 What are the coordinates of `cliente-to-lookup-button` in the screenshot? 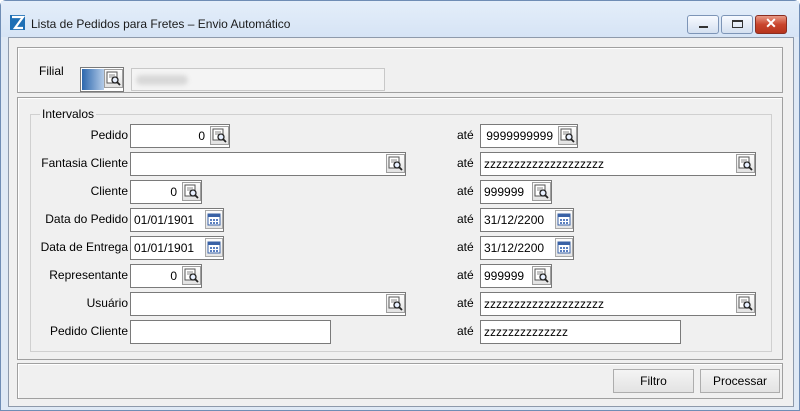 It's located at (541, 191).